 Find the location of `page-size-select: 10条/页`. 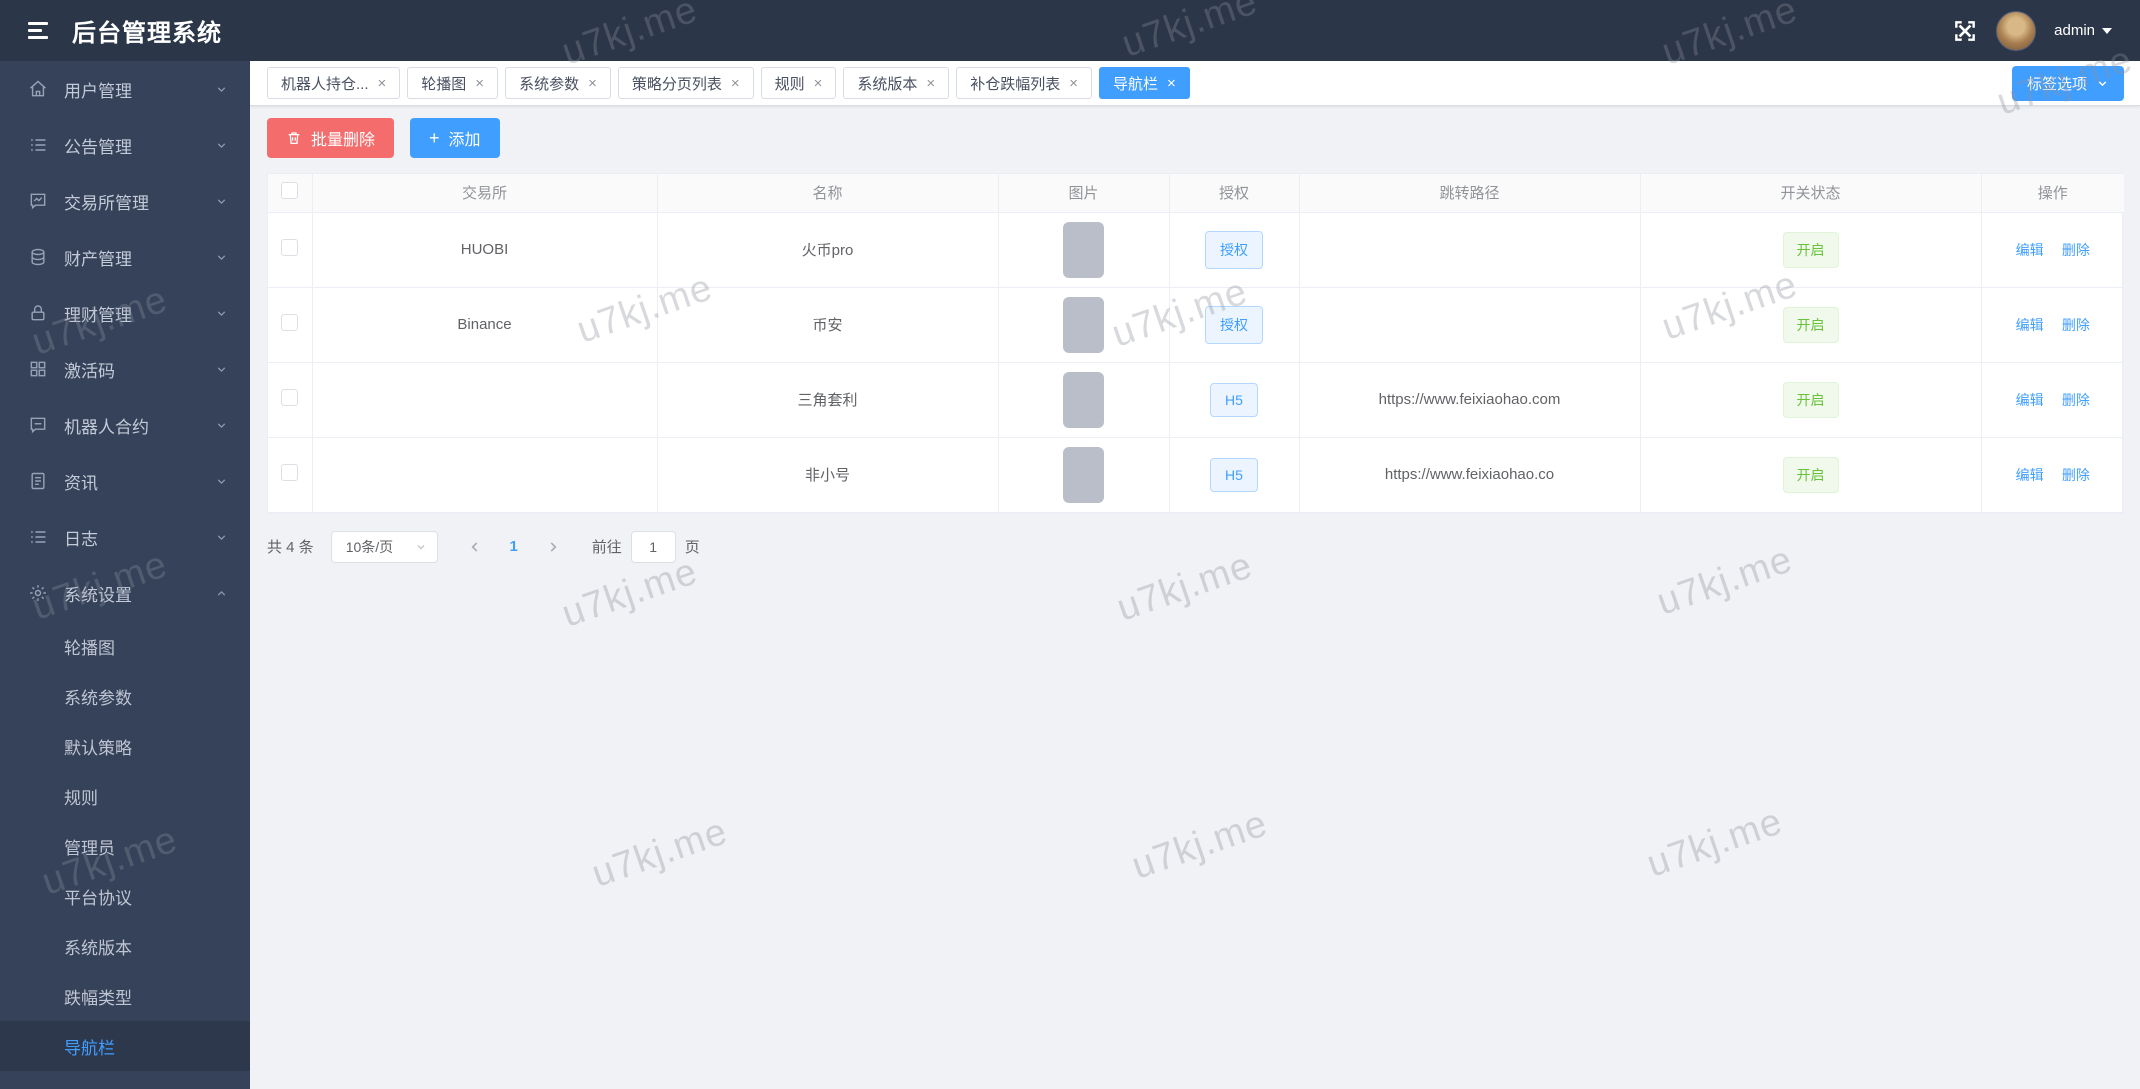

page-size-select: 10条/页 is located at coordinates (384, 546).